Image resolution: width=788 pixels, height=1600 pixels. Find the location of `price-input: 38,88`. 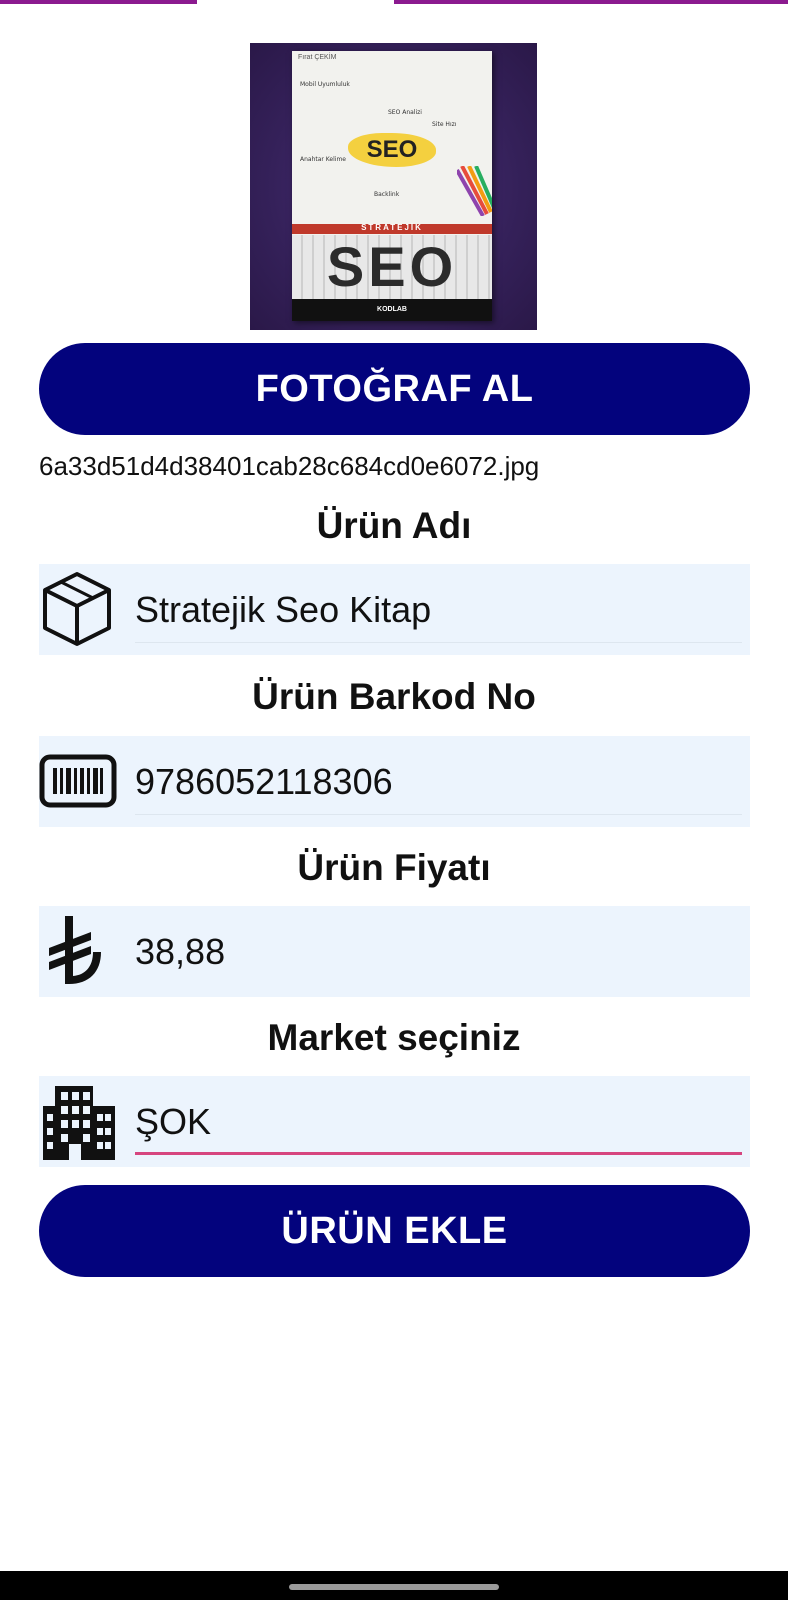

price-input: 38,88 is located at coordinates (180, 951).